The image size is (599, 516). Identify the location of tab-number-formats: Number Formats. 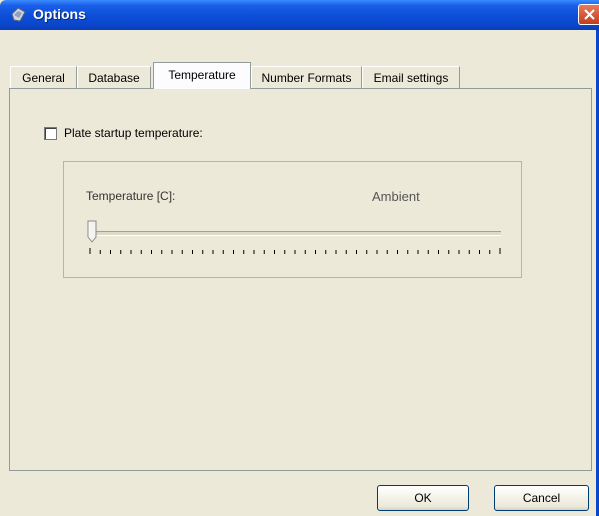
(306, 77).